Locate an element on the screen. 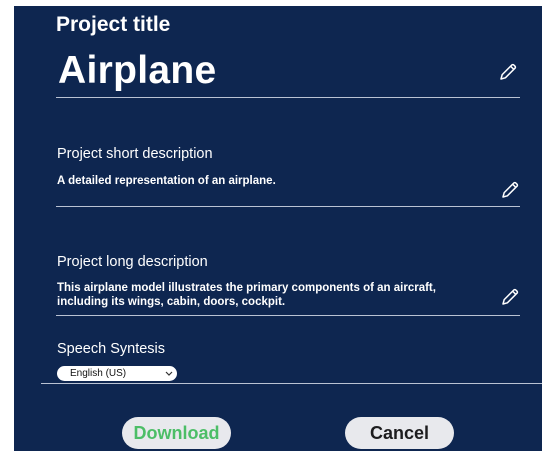 The image size is (556, 451). short-description-label: Project short description is located at coordinates (135, 154).